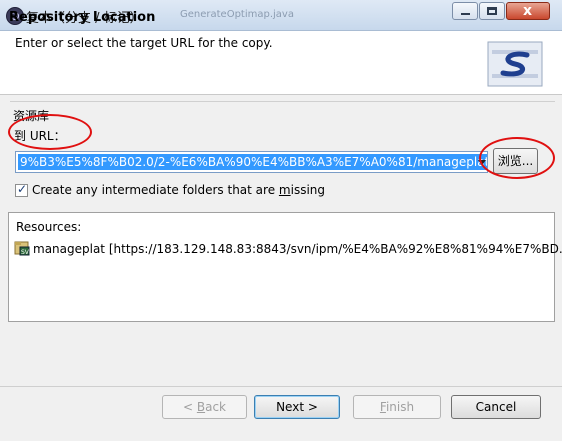  What do you see at coordinates (282, 101) in the screenshot?
I see `group-separator` at bounding box center [282, 101].